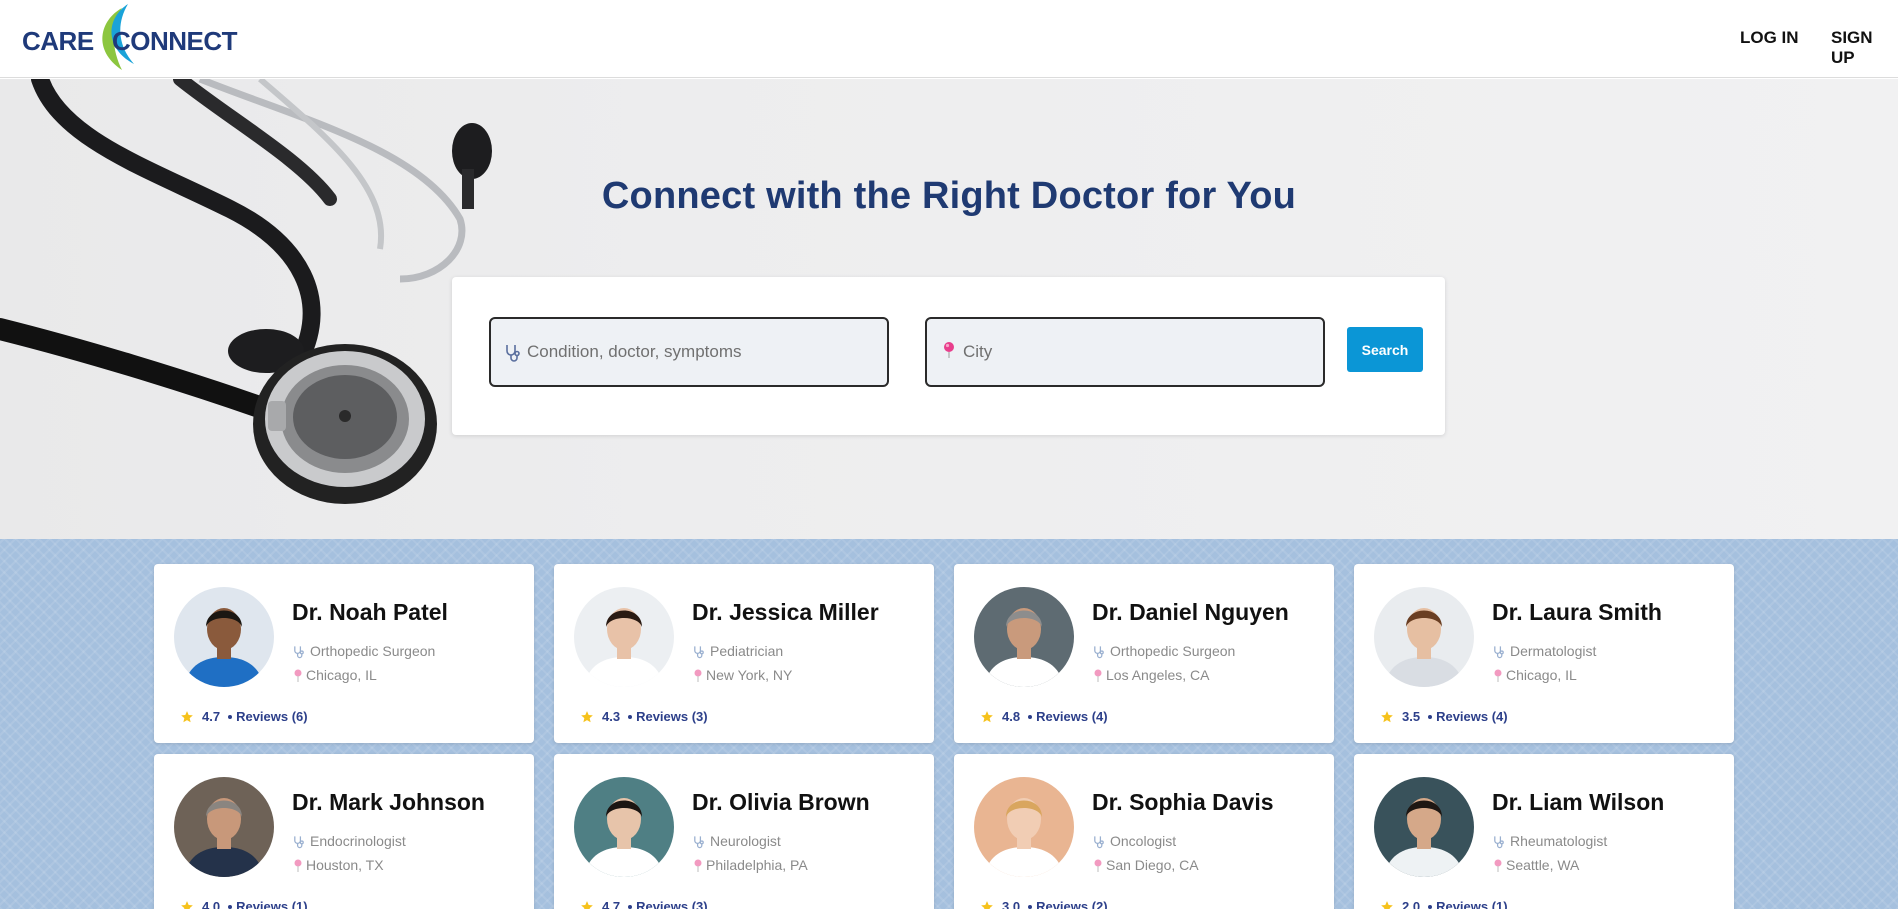 The height and width of the screenshot is (909, 1898). I want to click on doctor-rating: 4.8 Reviews (4), so click(1044, 718).